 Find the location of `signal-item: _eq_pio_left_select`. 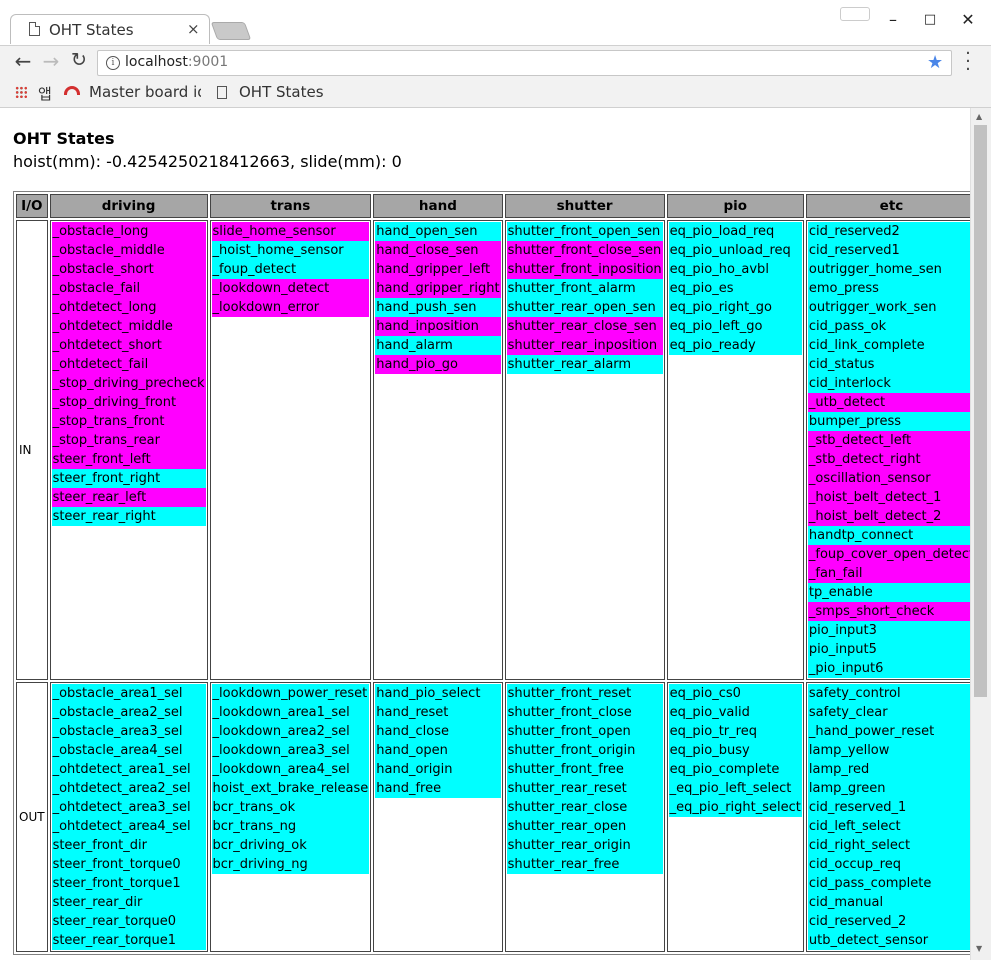

signal-item: _eq_pio_left_select is located at coordinates (735, 788).